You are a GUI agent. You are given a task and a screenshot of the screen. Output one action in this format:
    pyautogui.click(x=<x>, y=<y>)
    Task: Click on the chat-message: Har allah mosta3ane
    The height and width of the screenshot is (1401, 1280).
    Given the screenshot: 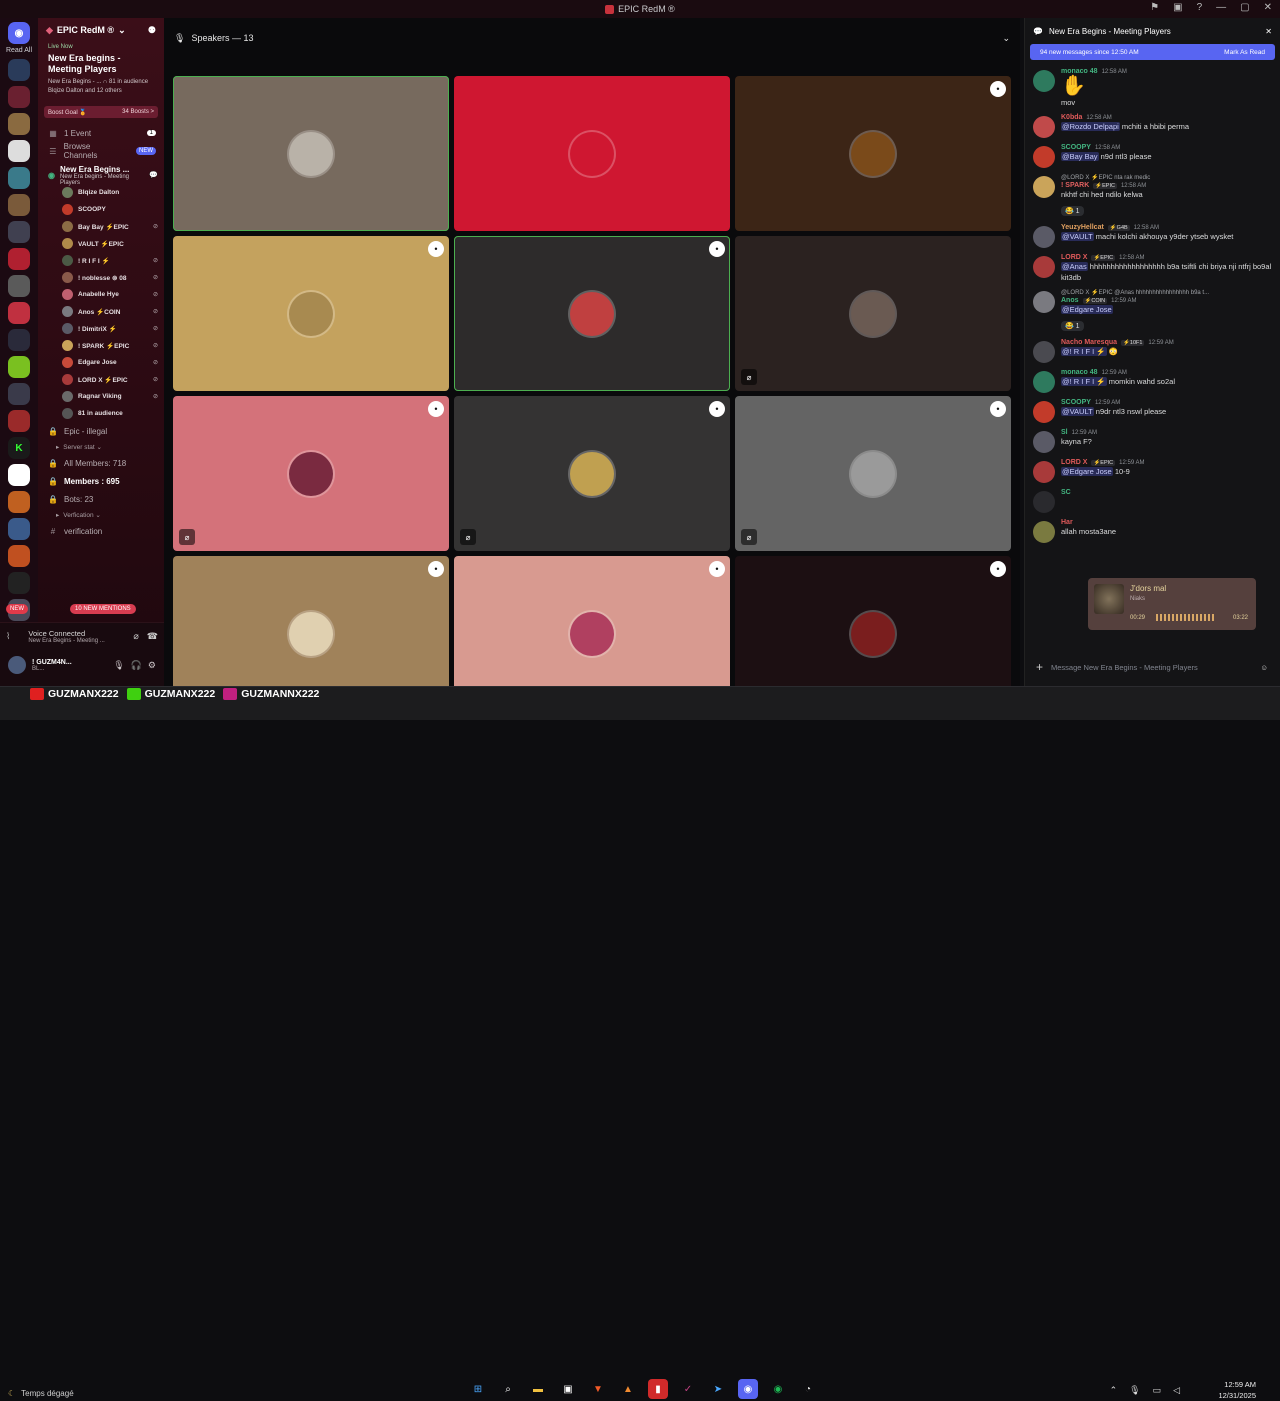 What is the action you would take?
    pyautogui.click(x=1152, y=532)
    